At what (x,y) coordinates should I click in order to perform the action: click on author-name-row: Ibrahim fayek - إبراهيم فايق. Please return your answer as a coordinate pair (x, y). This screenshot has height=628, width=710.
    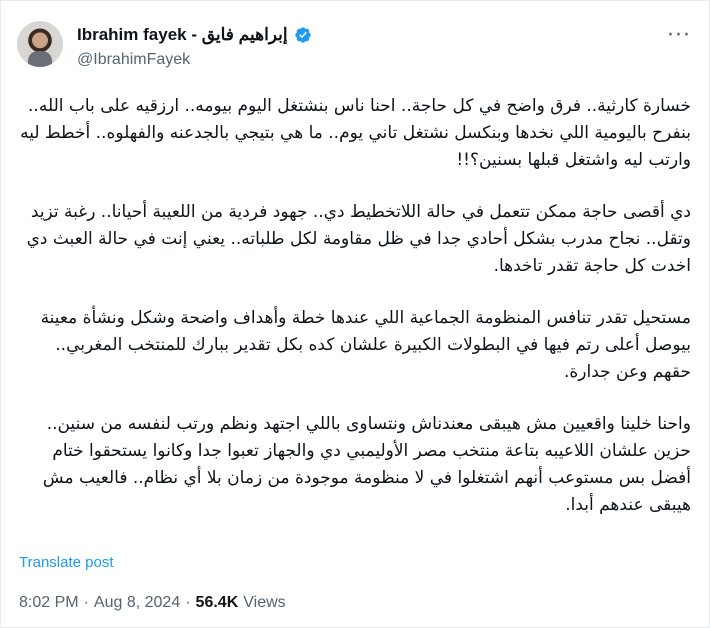
    Looking at the image, I should click on (194, 35).